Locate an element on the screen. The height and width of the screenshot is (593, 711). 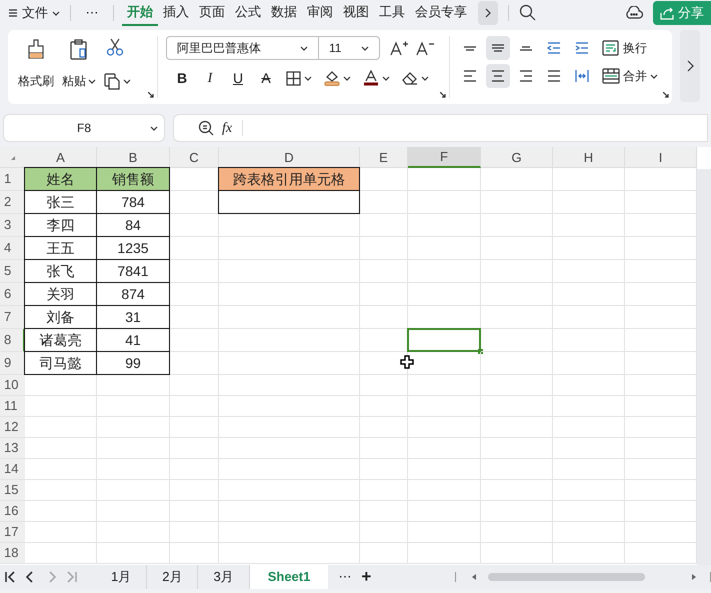
ribbon-tab: 数据 is located at coordinates (284, 13).